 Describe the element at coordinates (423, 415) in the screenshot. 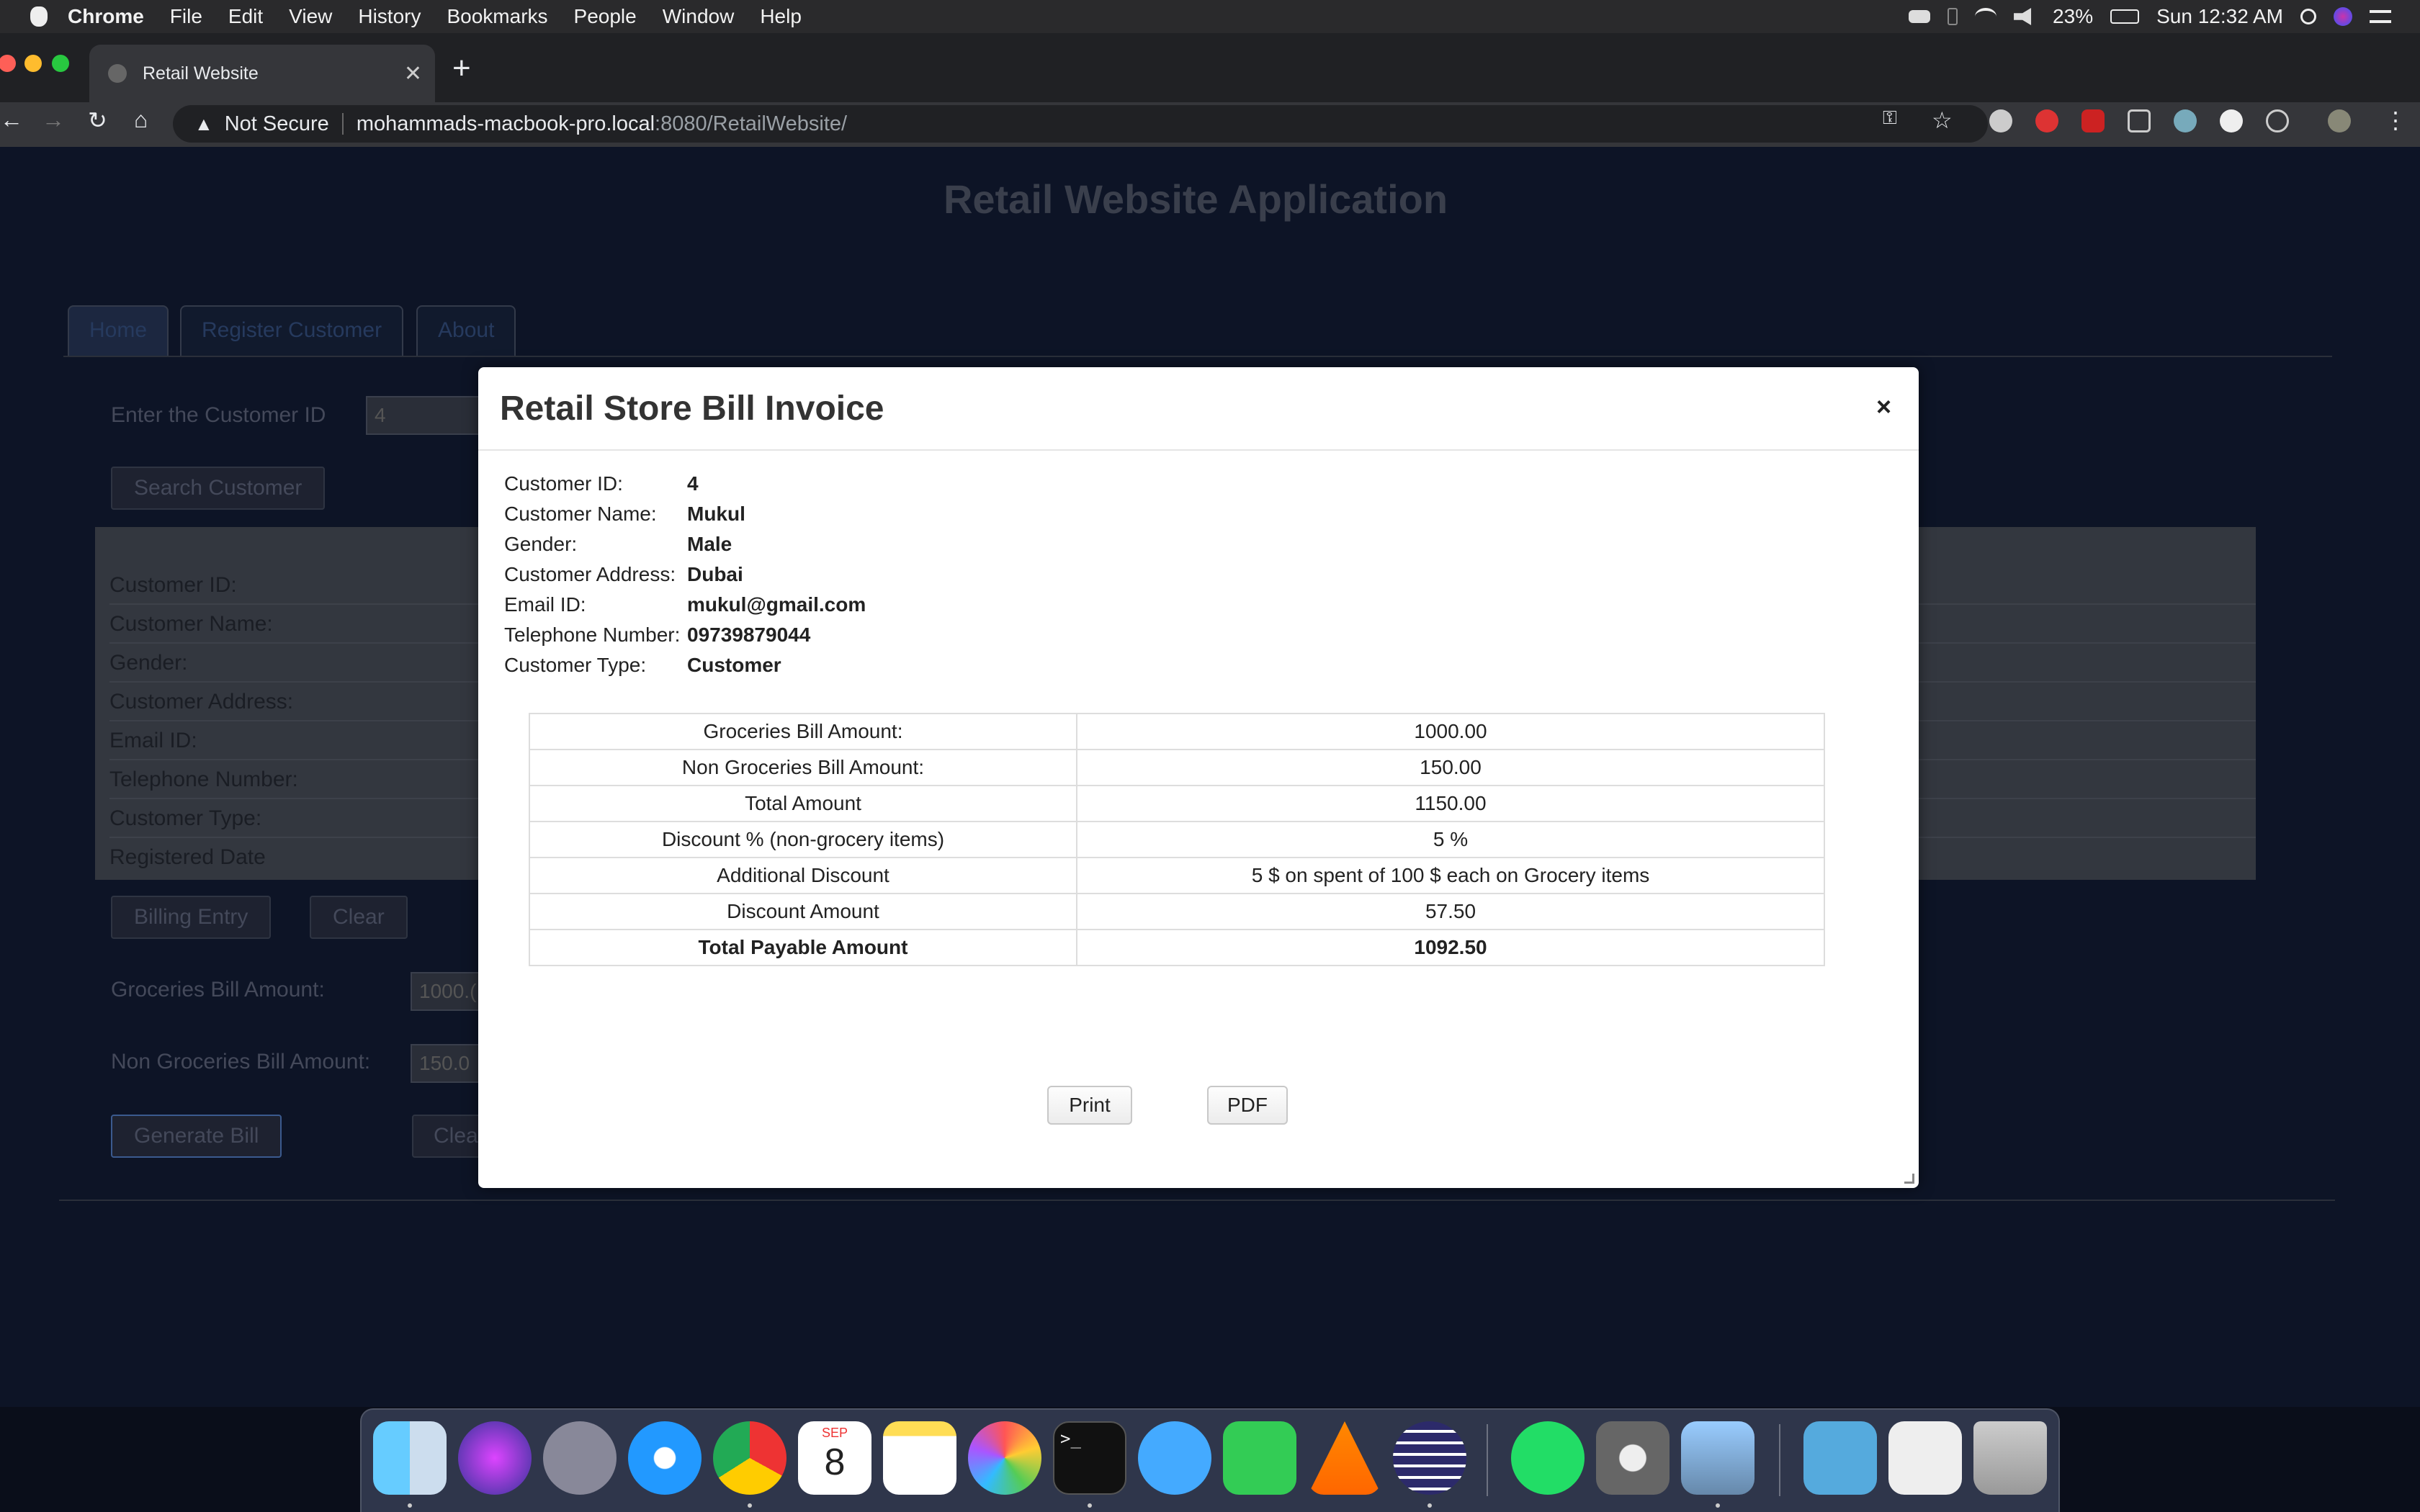

I see `customer-id-input: 4` at that location.